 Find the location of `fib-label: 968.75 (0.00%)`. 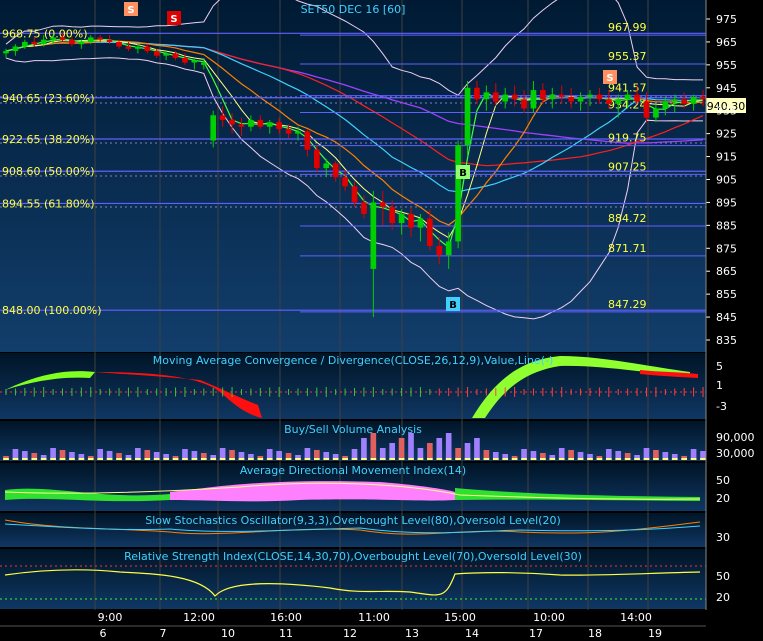

fib-label: 968.75 (0.00%) is located at coordinates (45, 33).